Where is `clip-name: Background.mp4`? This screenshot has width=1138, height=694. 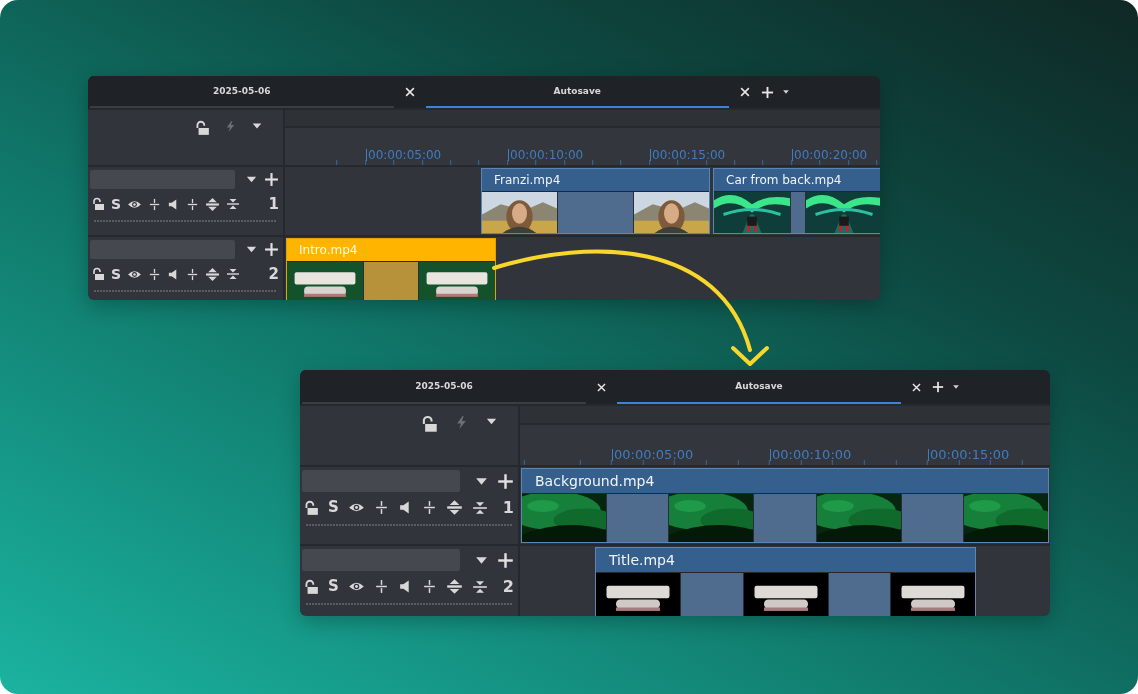 clip-name: Background.mp4 is located at coordinates (595, 481).